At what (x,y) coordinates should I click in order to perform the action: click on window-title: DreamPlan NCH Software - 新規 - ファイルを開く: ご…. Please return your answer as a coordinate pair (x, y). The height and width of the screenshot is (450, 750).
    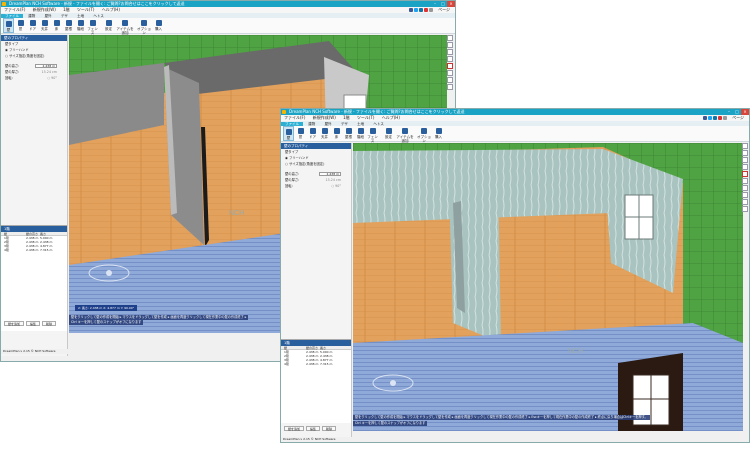
    Looking at the image, I should click on (97, 3).